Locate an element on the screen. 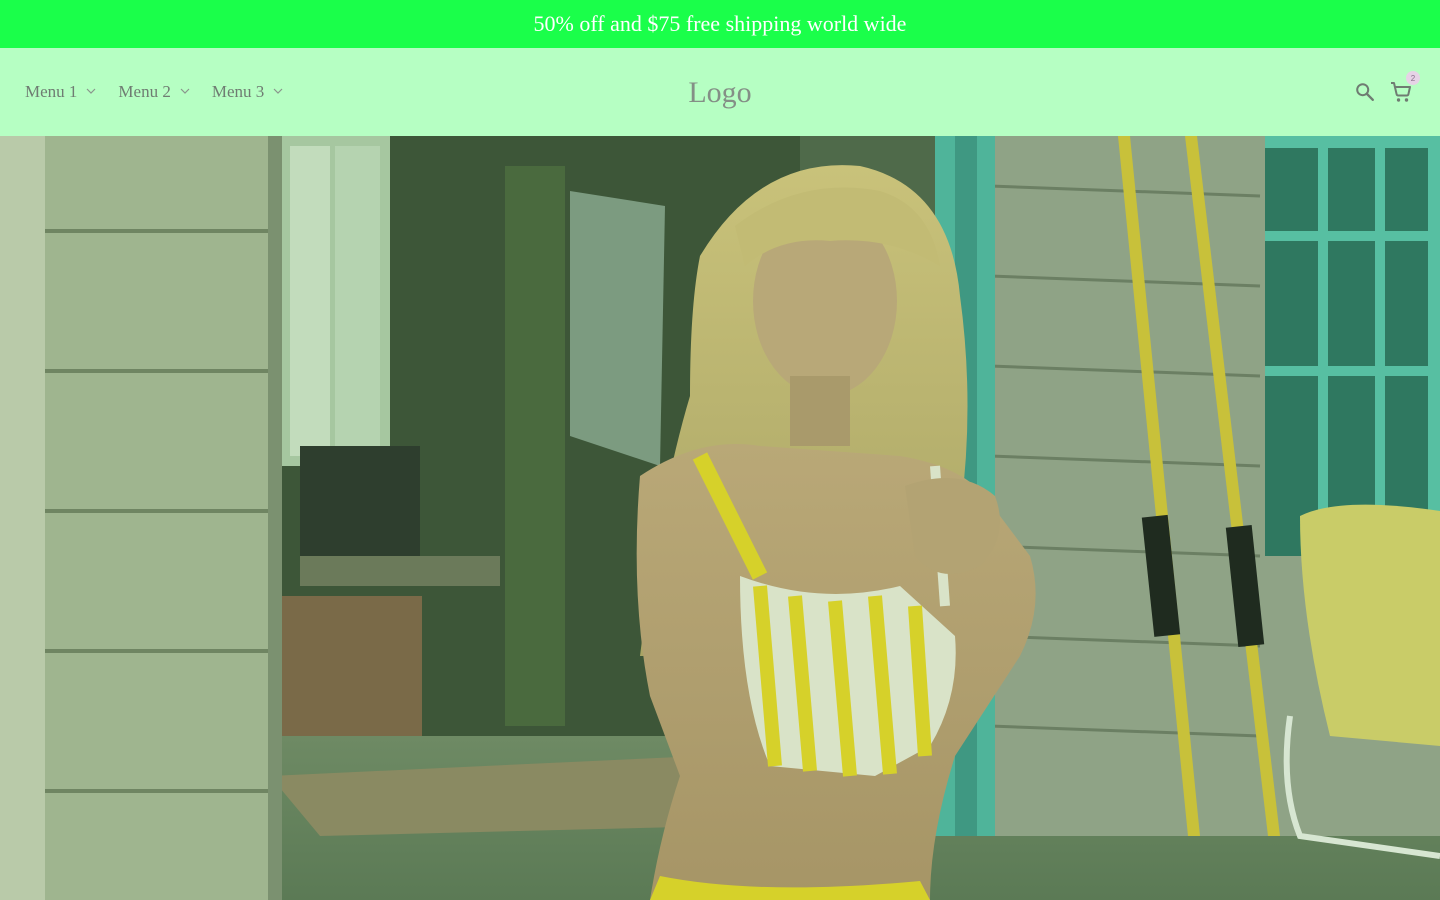 This screenshot has width=1440, height=900. site-logo: Logo is located at coordinates (719, 93).